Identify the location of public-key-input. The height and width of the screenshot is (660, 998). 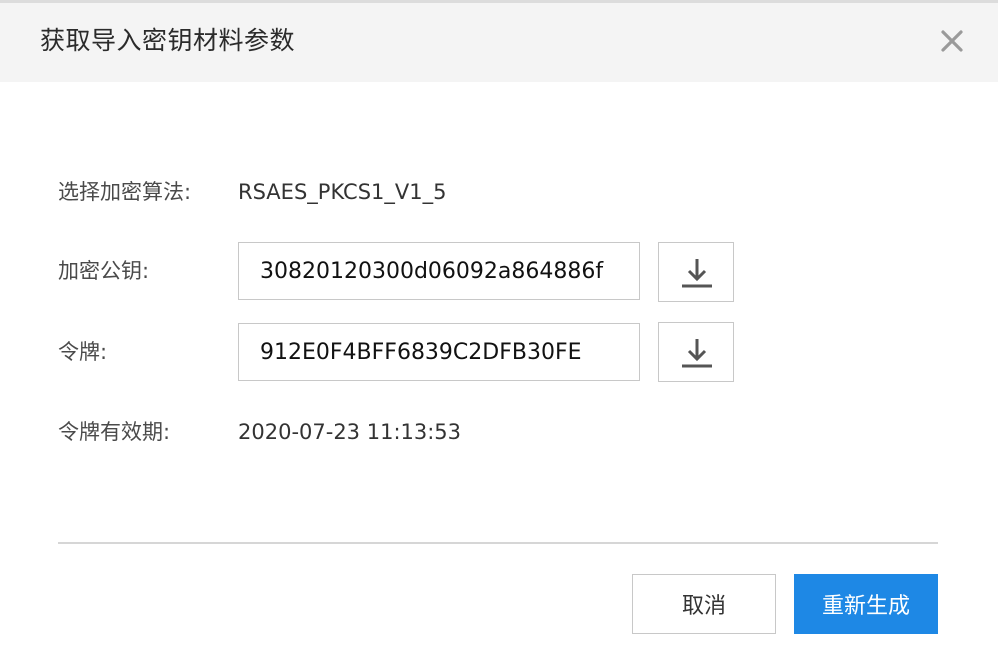
(439, 271).